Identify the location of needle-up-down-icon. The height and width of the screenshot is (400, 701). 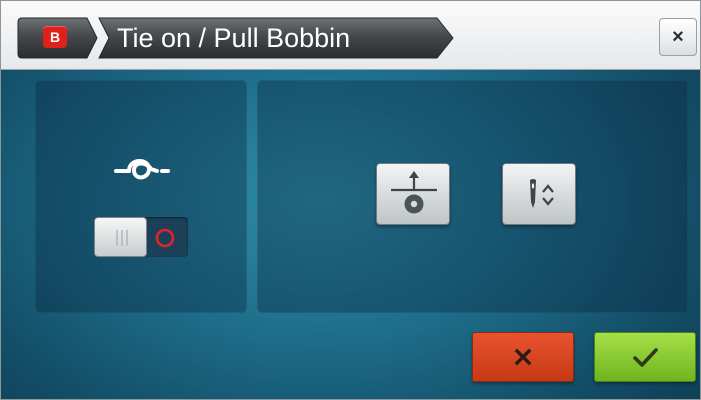
(542, 193).